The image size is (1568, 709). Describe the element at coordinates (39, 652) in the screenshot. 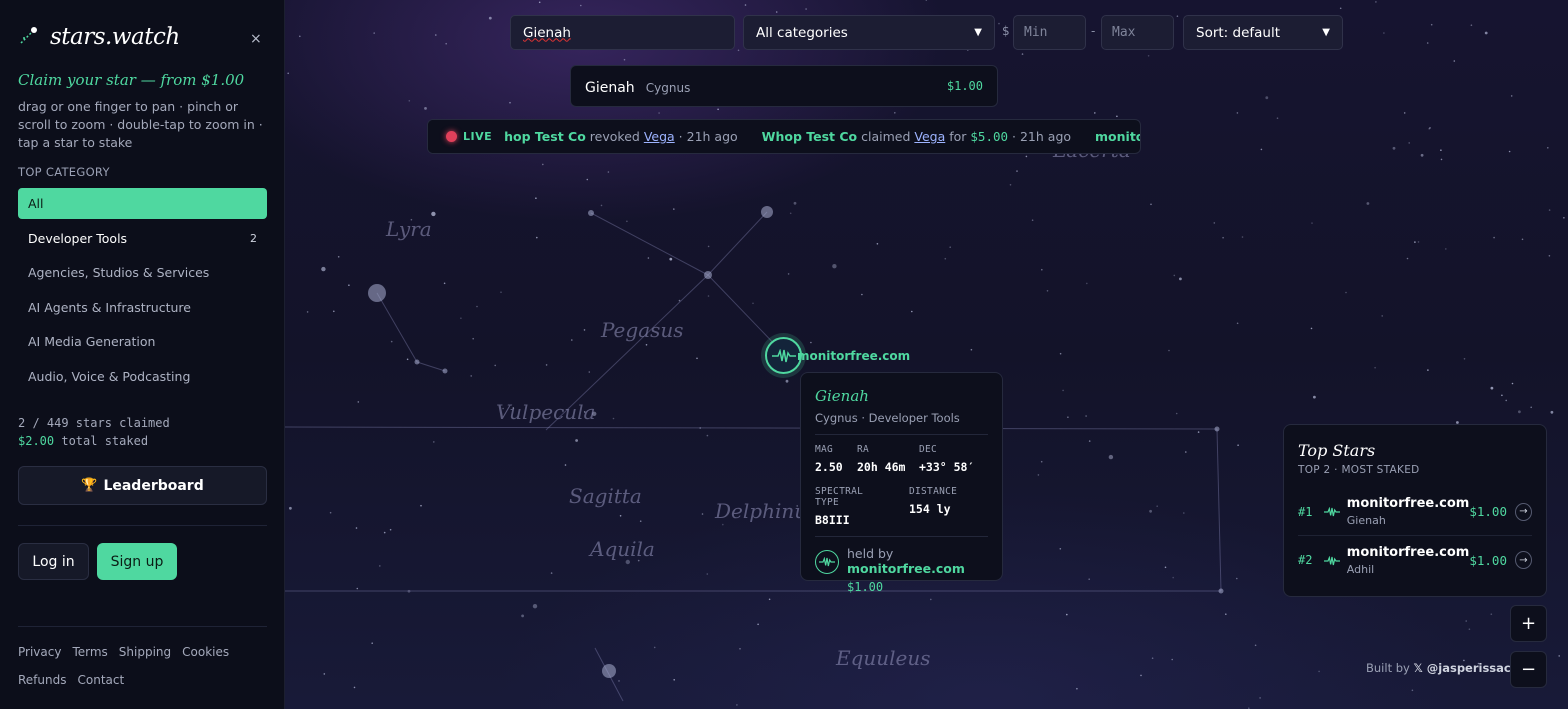

I see `footer-link-privacy: Privacy` at that location.